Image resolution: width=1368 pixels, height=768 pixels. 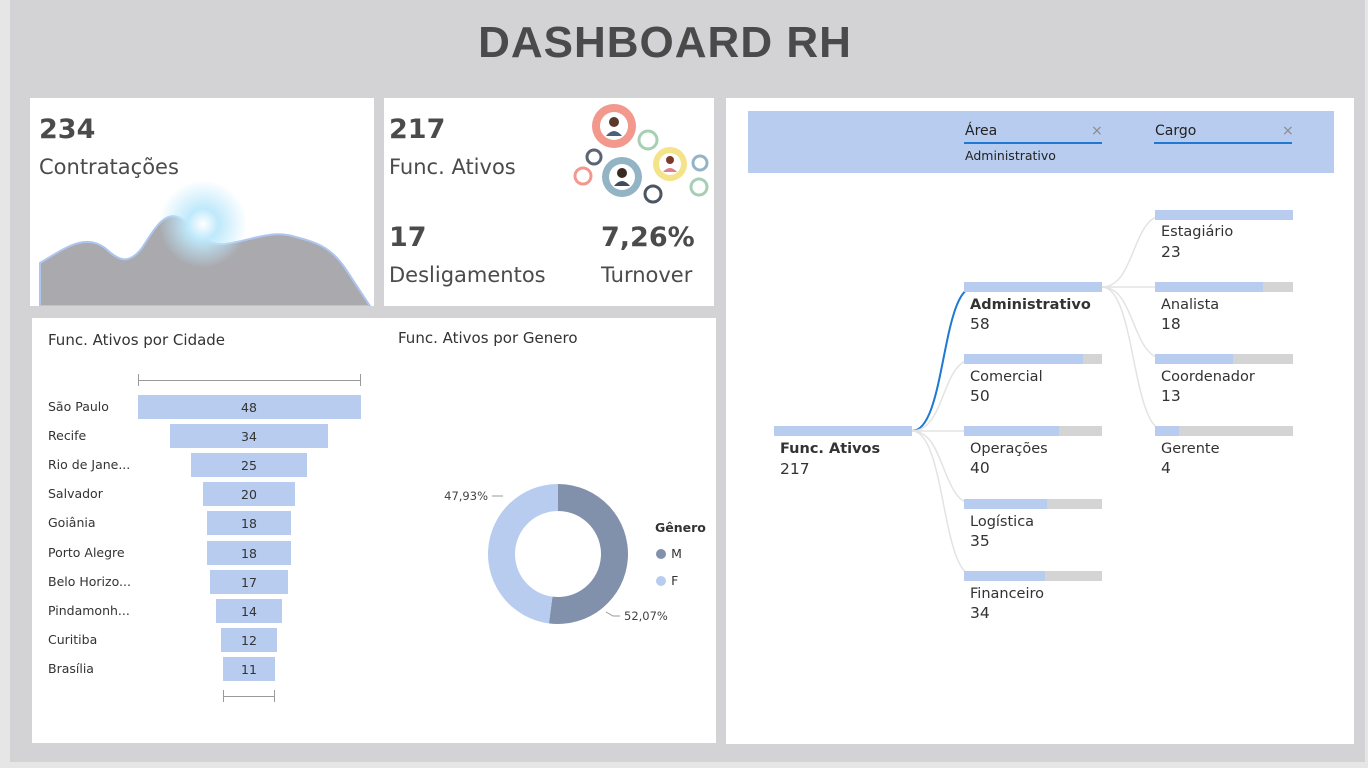 What do you see at coordinates (523, 554) in the screenshot?
I see `donut-slice-f` at bounding box center [523, 554].